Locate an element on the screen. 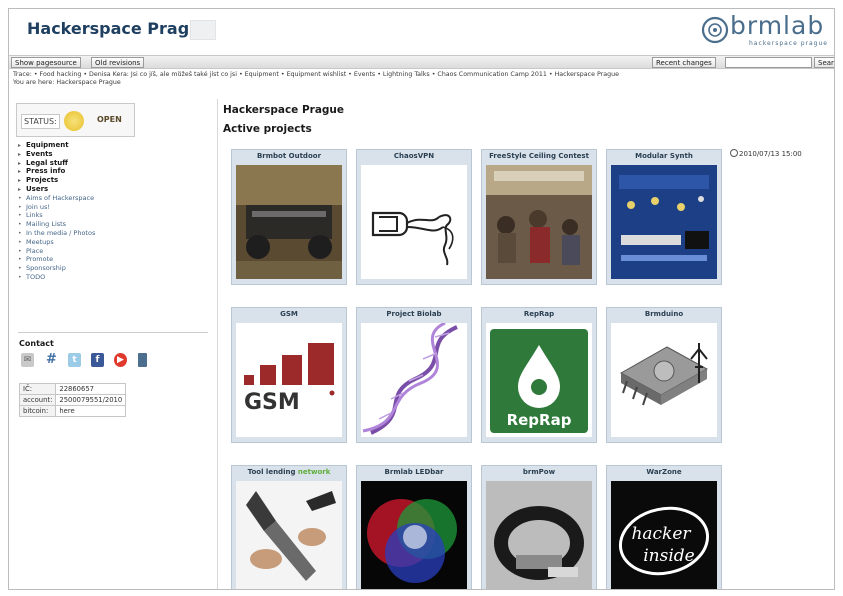  twitter-icon: t is located at coordinates (74, 360).